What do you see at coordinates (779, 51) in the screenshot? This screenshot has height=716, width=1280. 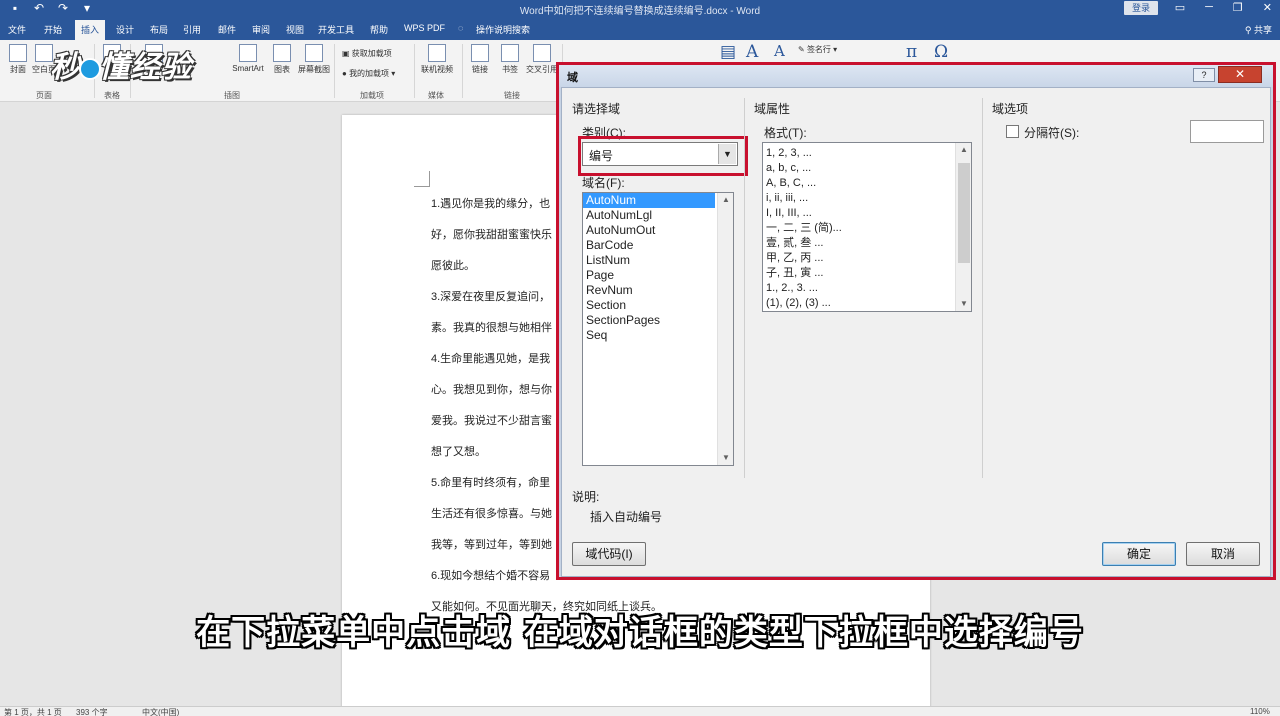 I see `drop-cap-icon: A` at bounding box center [779, 51].